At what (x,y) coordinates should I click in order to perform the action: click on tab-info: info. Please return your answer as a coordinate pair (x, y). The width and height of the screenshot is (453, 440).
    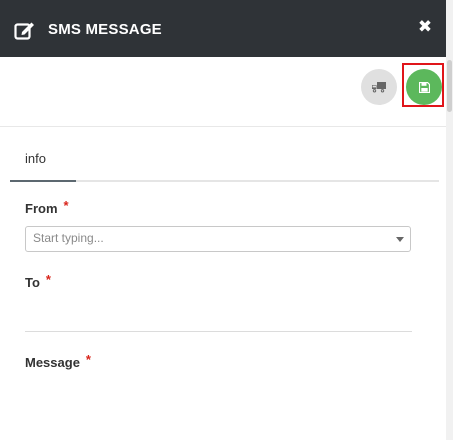
    Looking at the image, I should click on (43, 164).